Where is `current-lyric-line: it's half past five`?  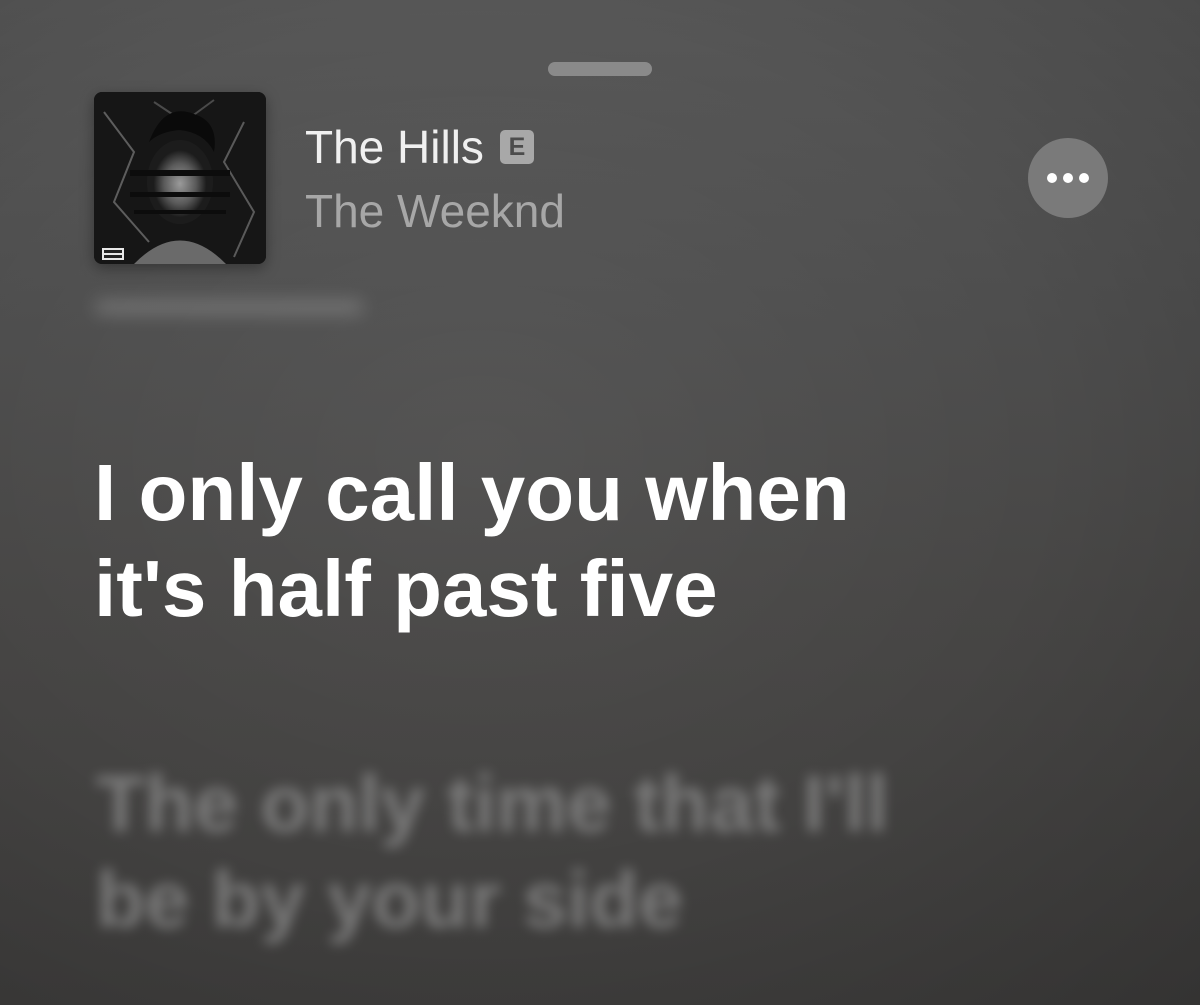 current-lyric-line: it's half past five is located at coordinates (406, 588).